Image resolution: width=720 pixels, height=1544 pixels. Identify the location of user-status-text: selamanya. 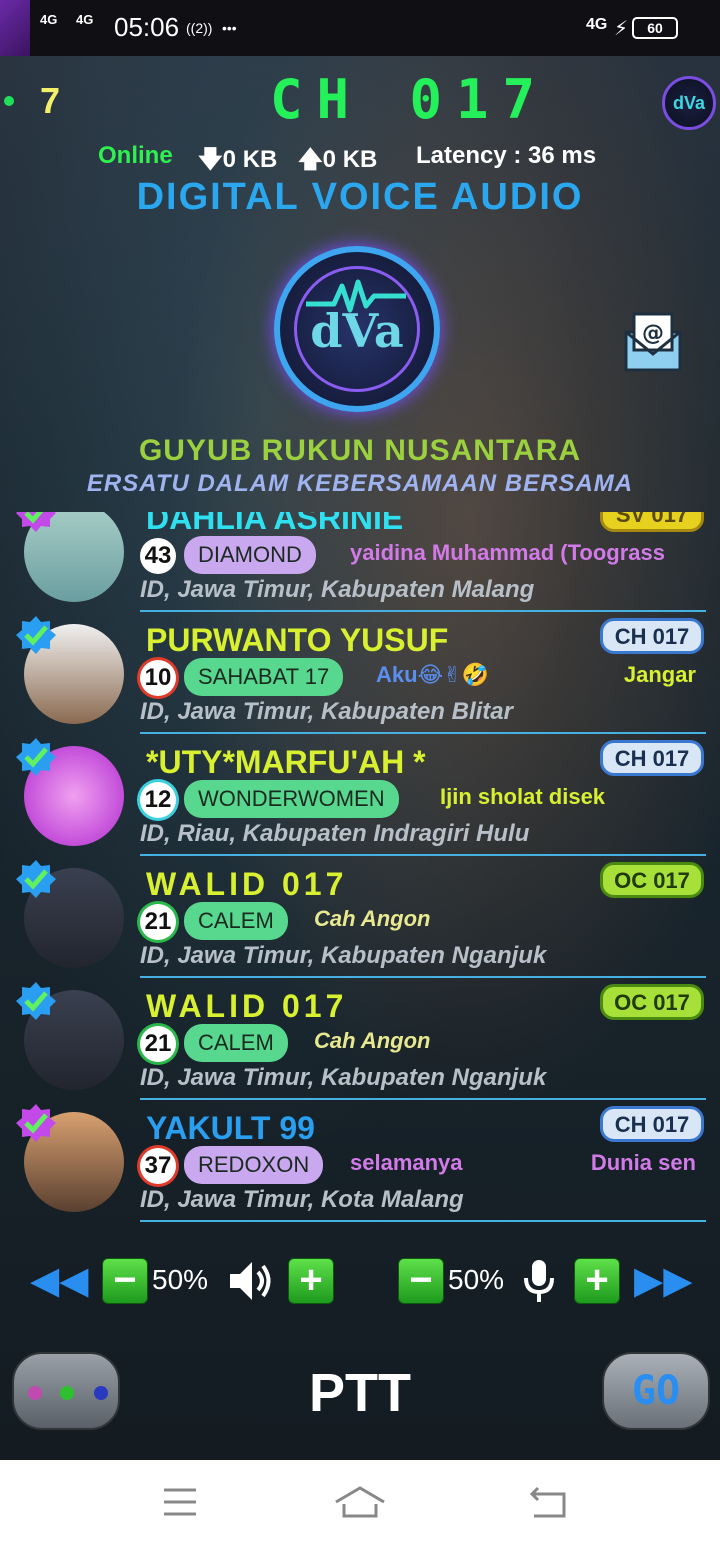
(406, 1162).